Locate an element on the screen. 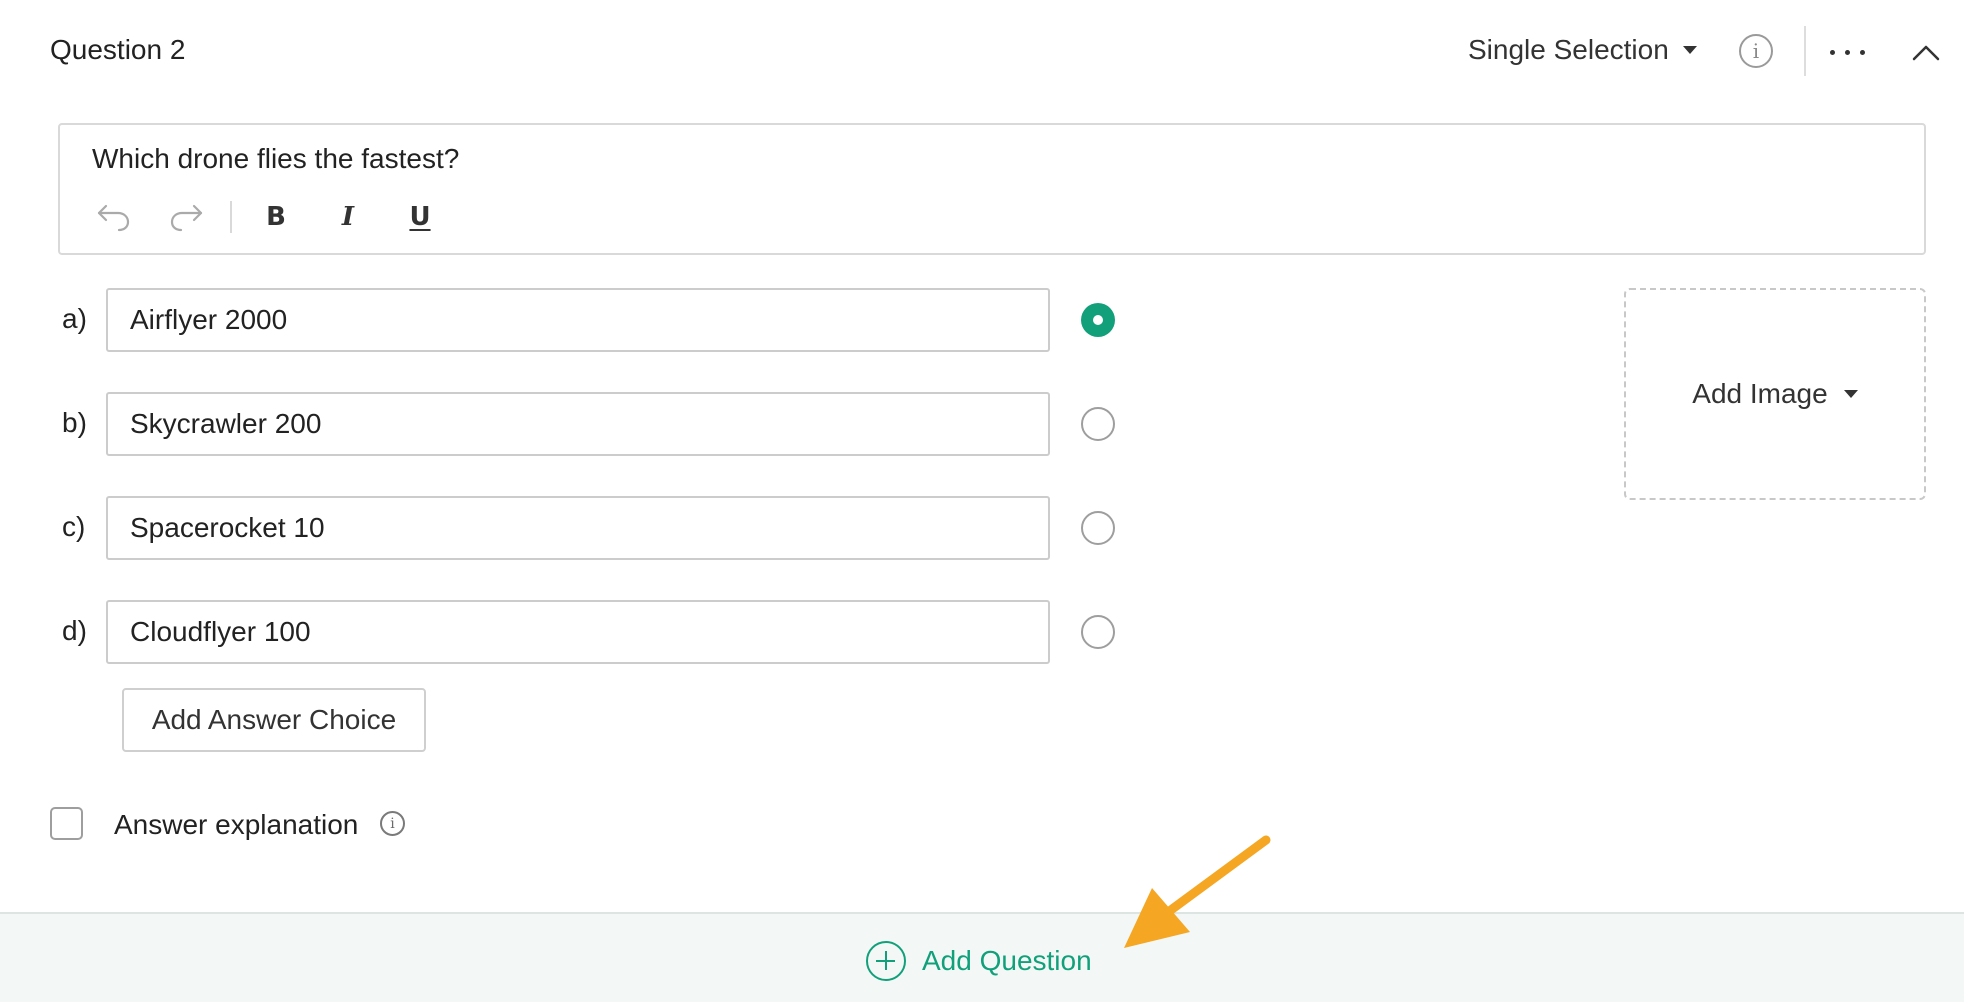  answer-choice-row: b) is located at coordinates (590, 424).